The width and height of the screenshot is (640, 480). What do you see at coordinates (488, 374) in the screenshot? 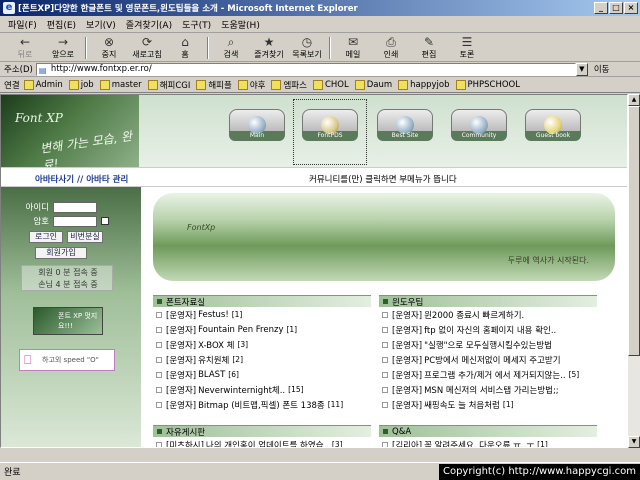
I see `list-item: [운영자] 프로그램 추가/제거 에서 제거되지않는.. [5]` at bounding box center [488, 374].